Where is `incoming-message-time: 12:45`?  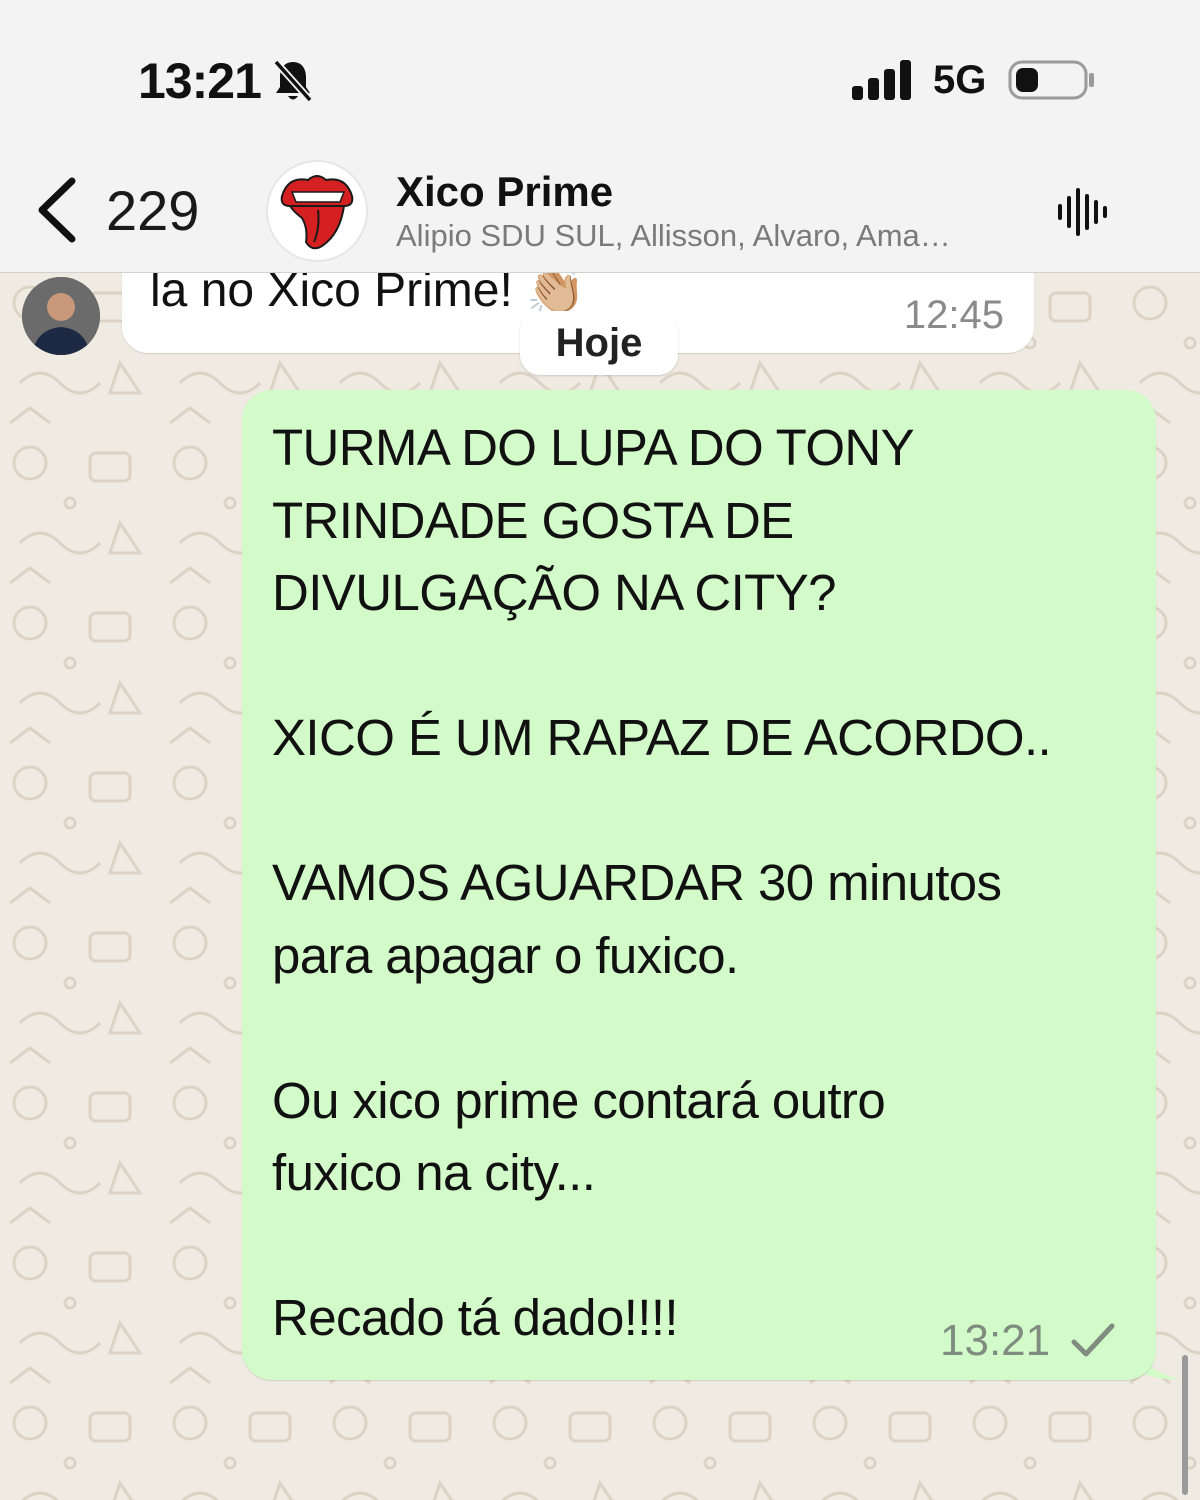 incoming-message-time: 12:45 is located at coordinates (953, 315).